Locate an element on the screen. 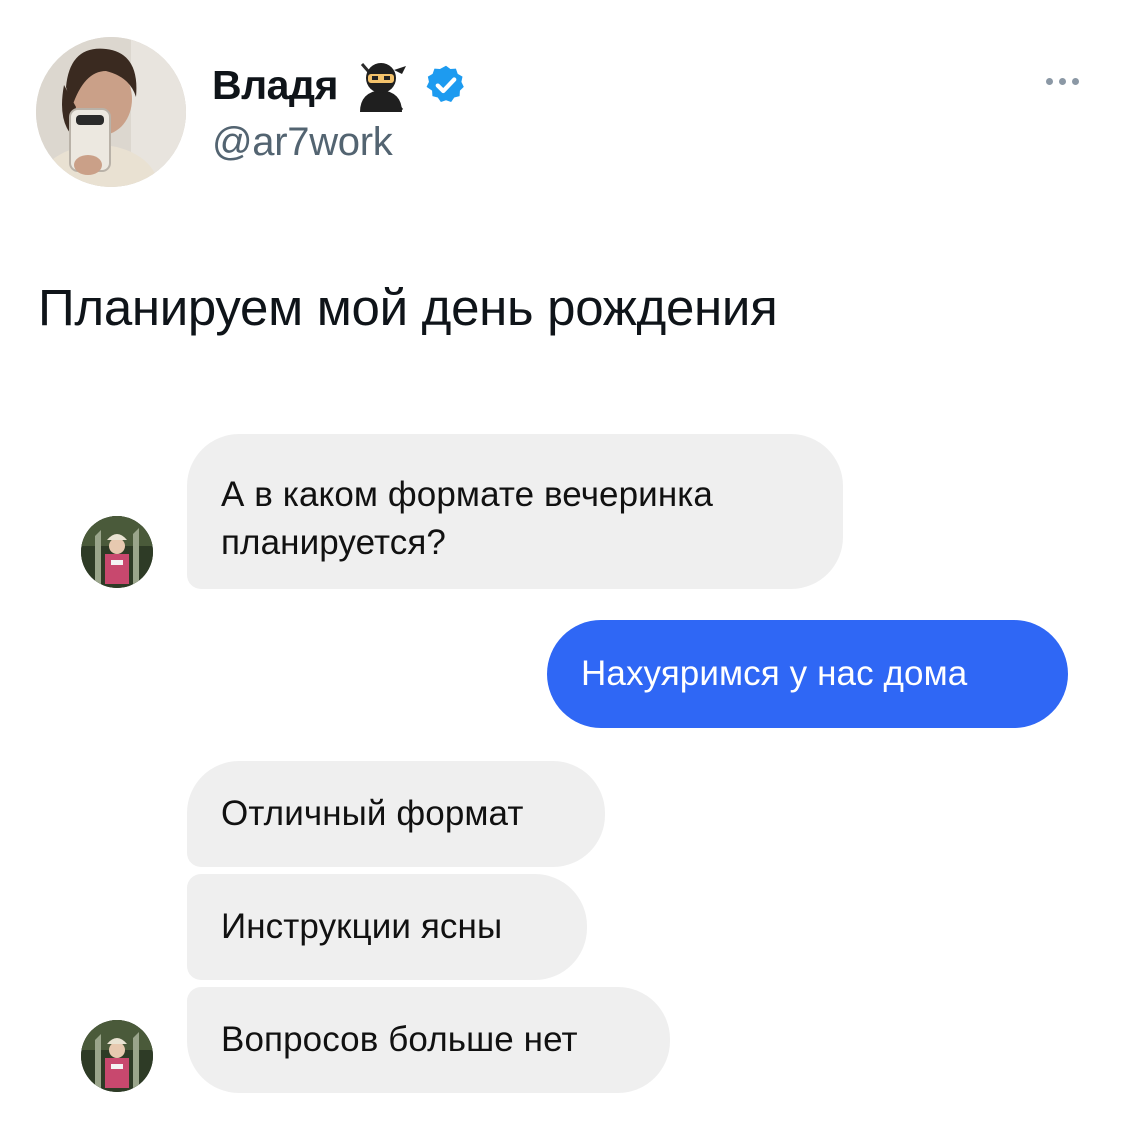 This screenshot has height=1147, width=1125. profile-photo-icon is located at coordinates (111, 112).